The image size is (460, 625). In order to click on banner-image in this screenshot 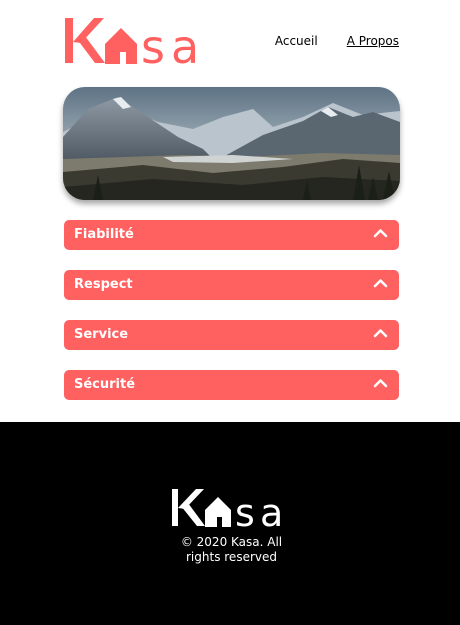, I will do `click(231, 143)`.